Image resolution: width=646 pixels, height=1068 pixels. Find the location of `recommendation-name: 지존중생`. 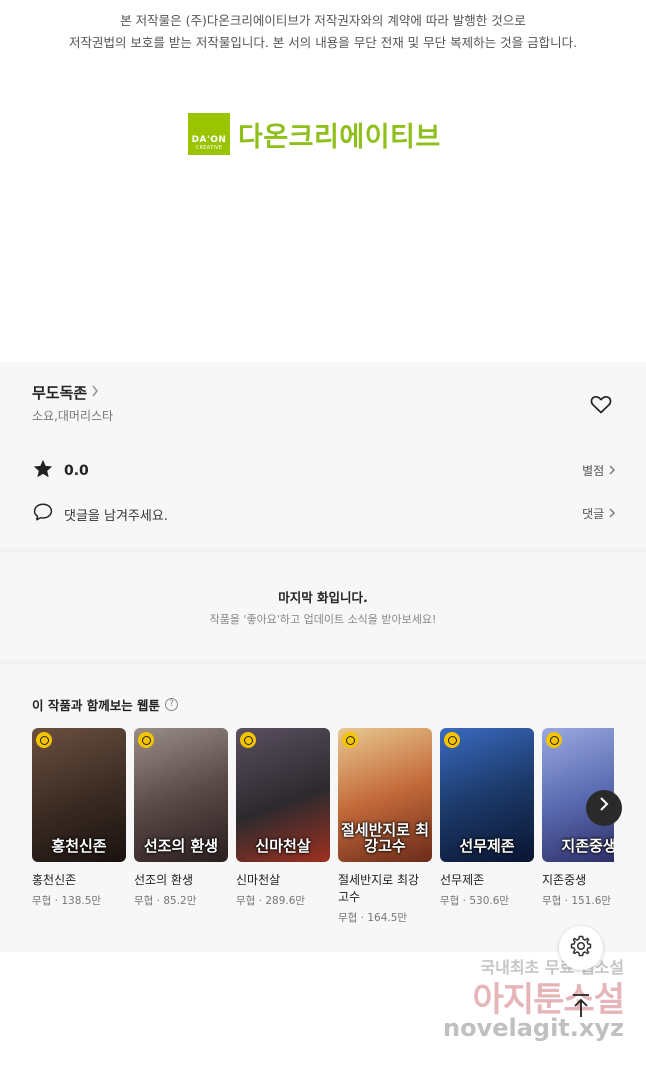

recommendation-name: 지존중생 is located at coordinates (564, 880).